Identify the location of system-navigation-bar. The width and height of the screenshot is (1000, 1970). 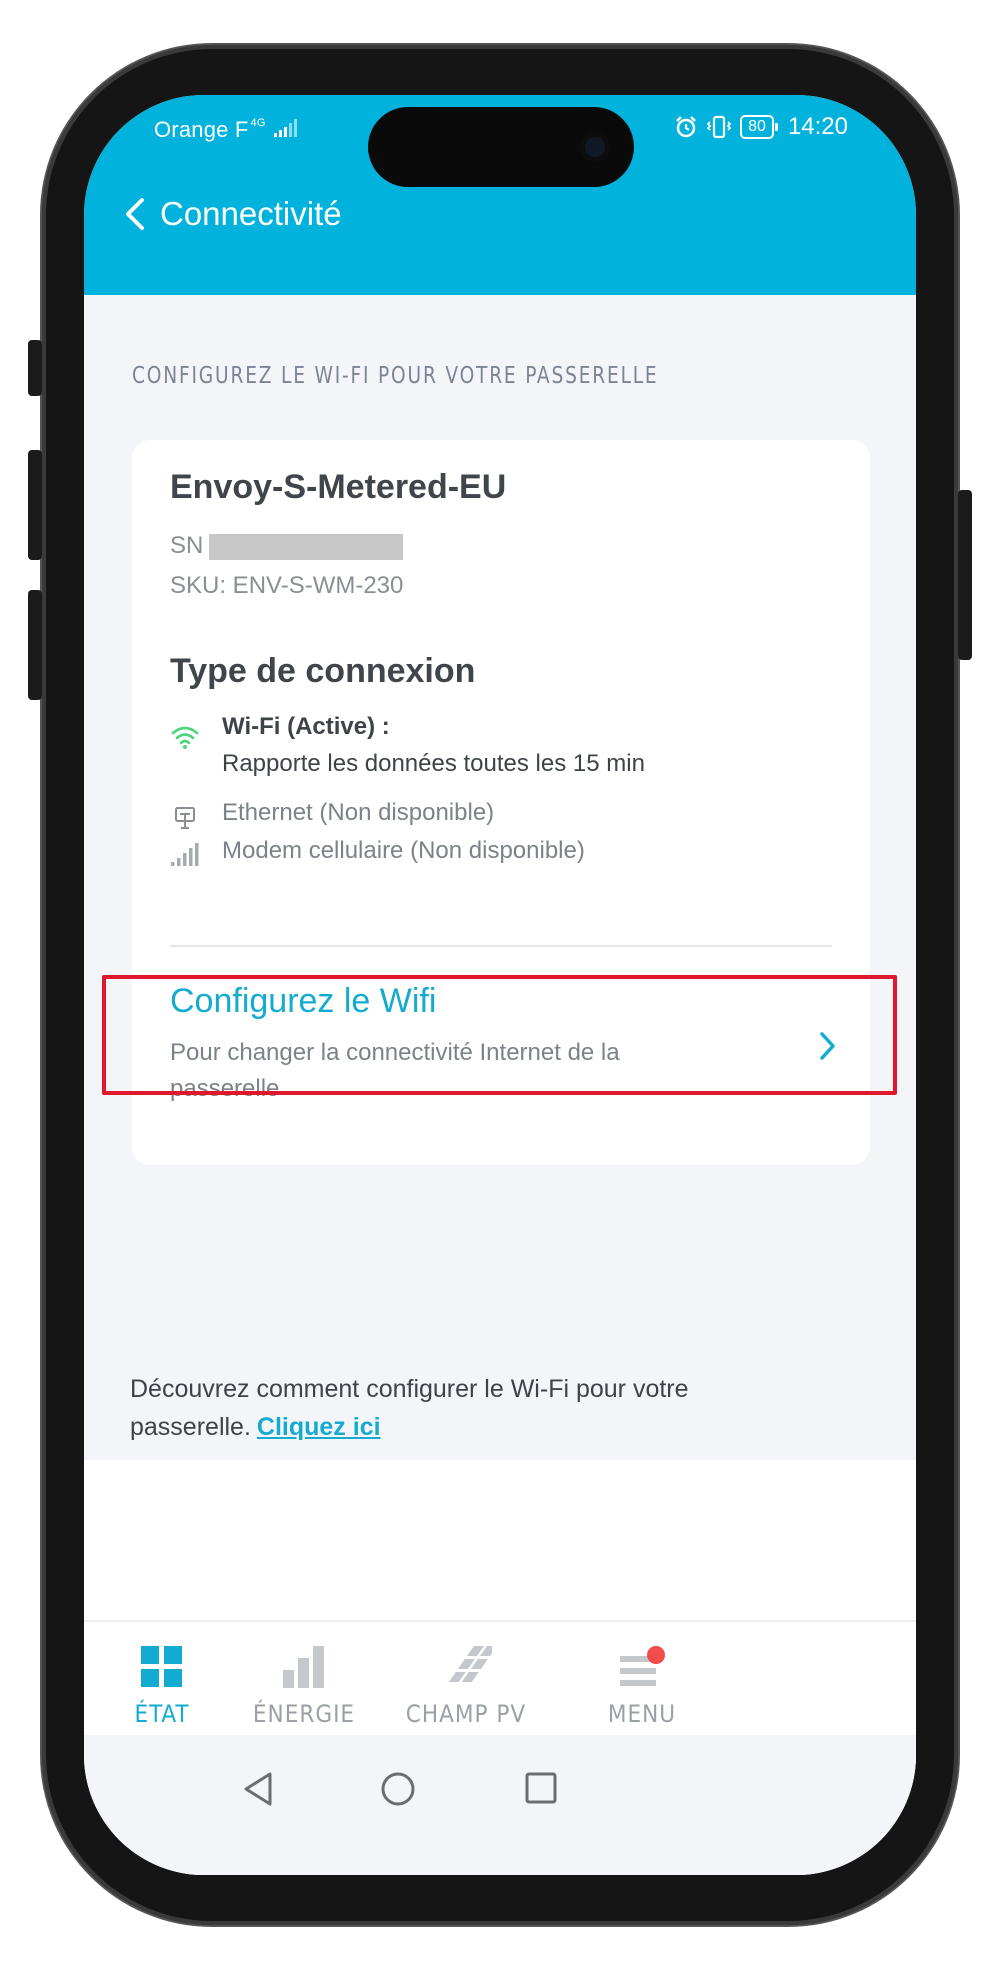
(500, 1805).